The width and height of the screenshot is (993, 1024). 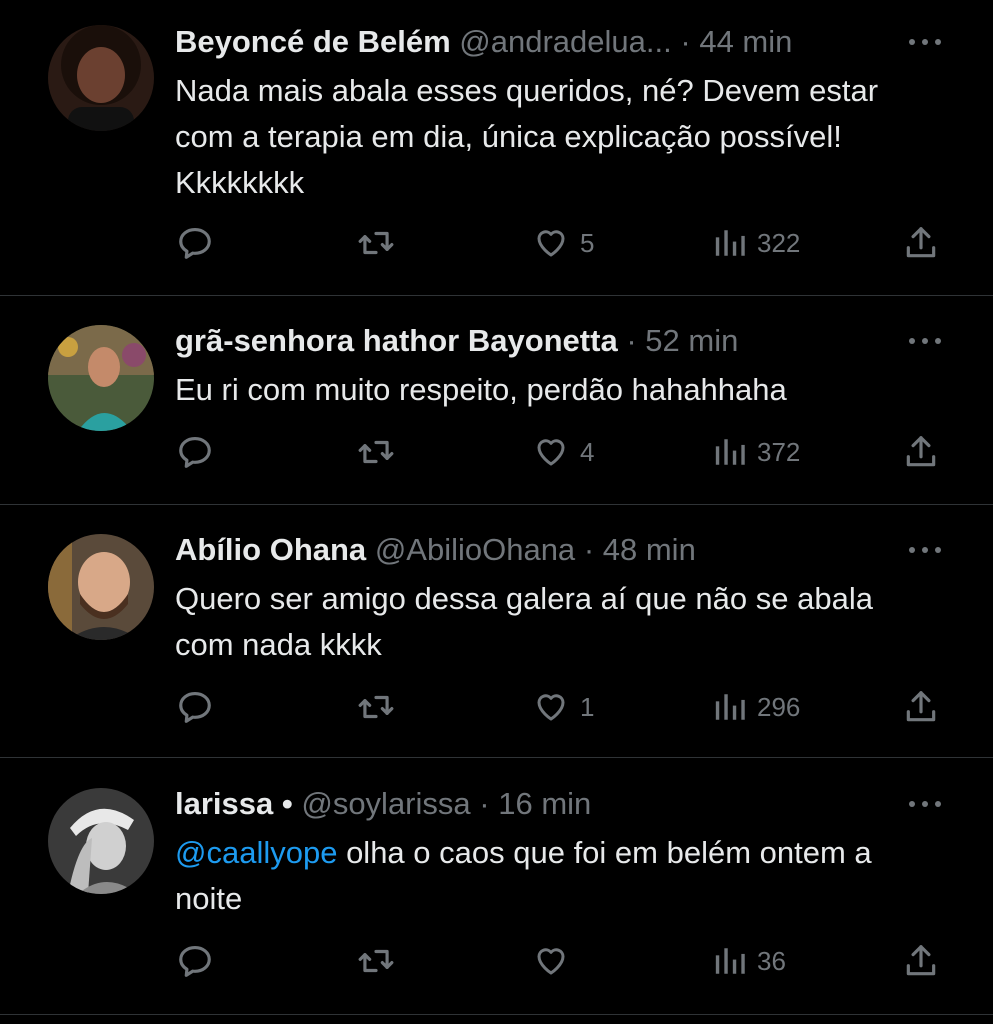 I want to click on tweet-header: larissa • @soylarissa · 16 min, so click(x=383, y=804).